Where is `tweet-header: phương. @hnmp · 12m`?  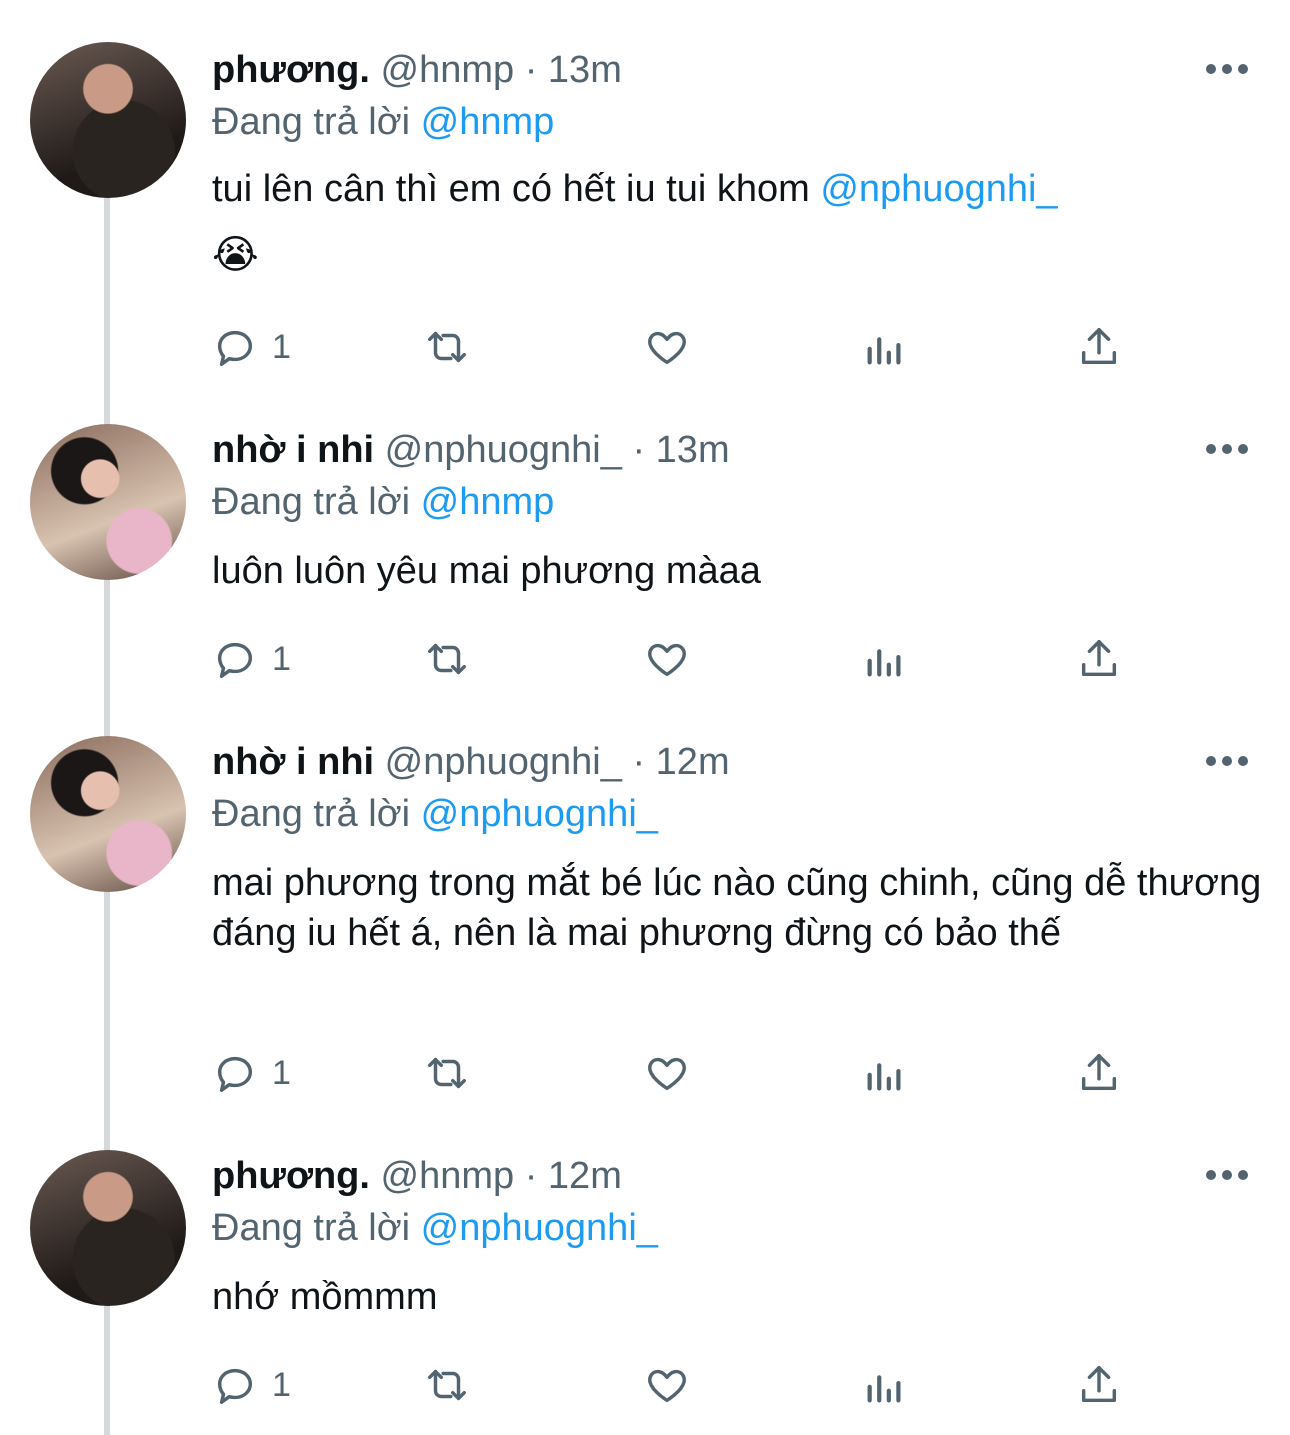 tweet-header: phương. @hnmp · 12m is located at coordinates (417, 1176).